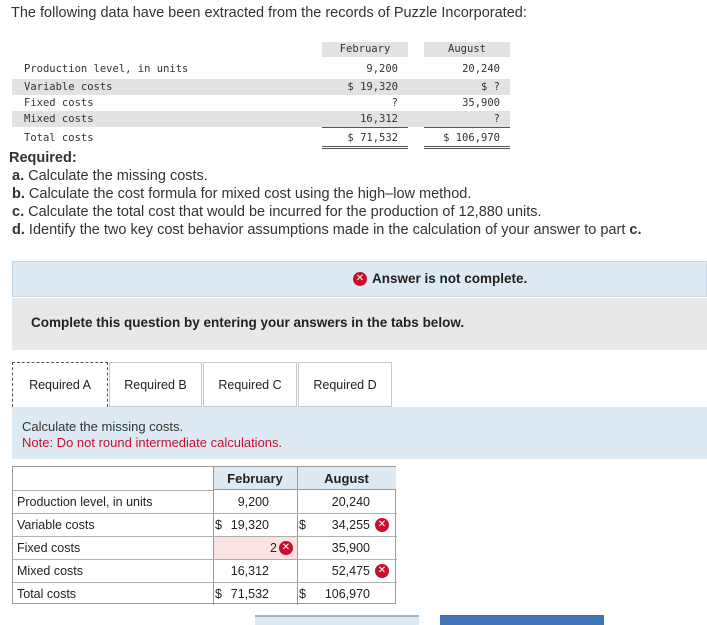 The image size is (707, 625). What do you see at coordinates (246, 548) in the screenshot?
I see `answer-input: 2` at bounding box center [246, 548].